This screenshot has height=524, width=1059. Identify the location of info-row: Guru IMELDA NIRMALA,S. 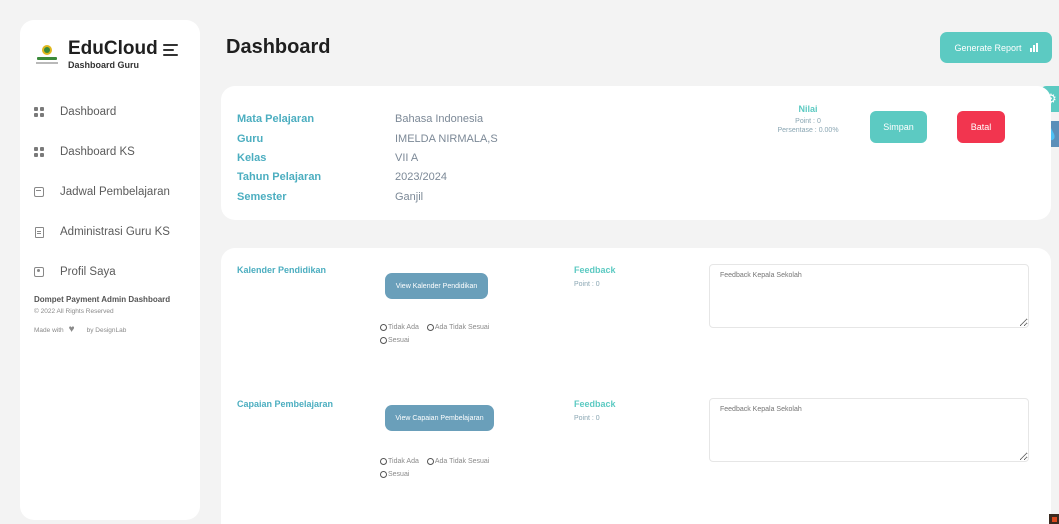
(367, 139).